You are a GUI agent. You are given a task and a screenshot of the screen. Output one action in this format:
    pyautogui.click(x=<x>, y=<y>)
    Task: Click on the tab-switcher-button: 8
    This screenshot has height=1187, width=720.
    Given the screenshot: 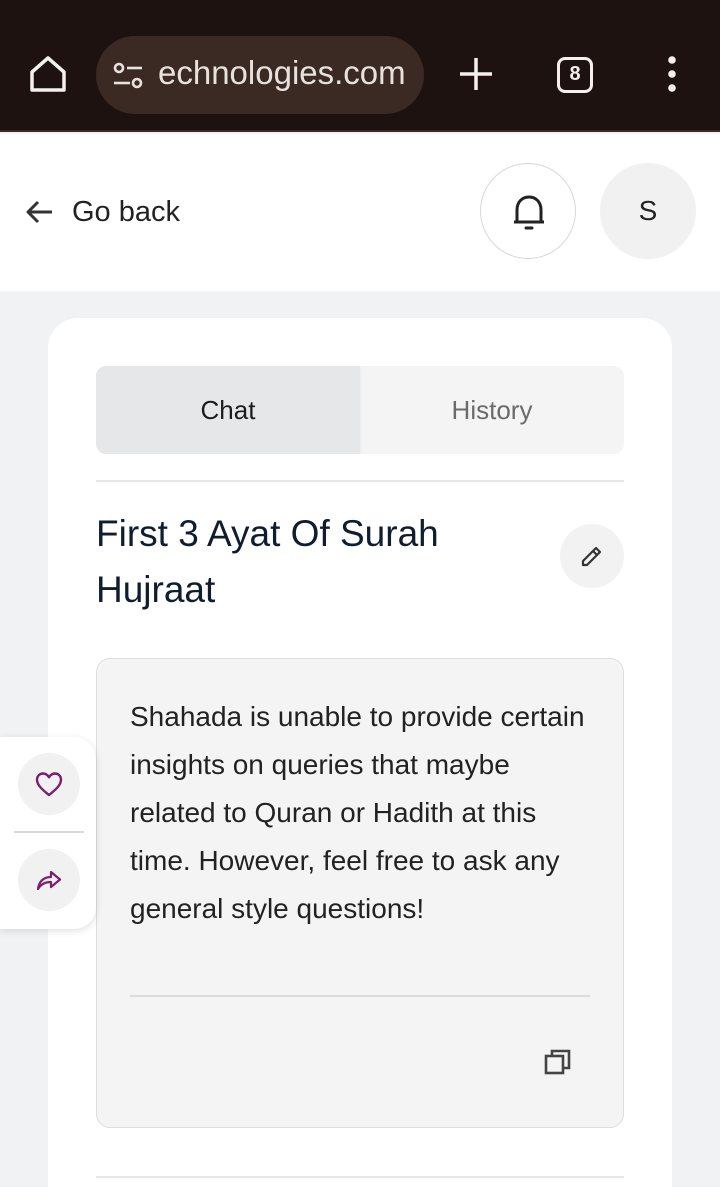 What is the action you would take?
    pyautogui.click(x=575, y=75)
    